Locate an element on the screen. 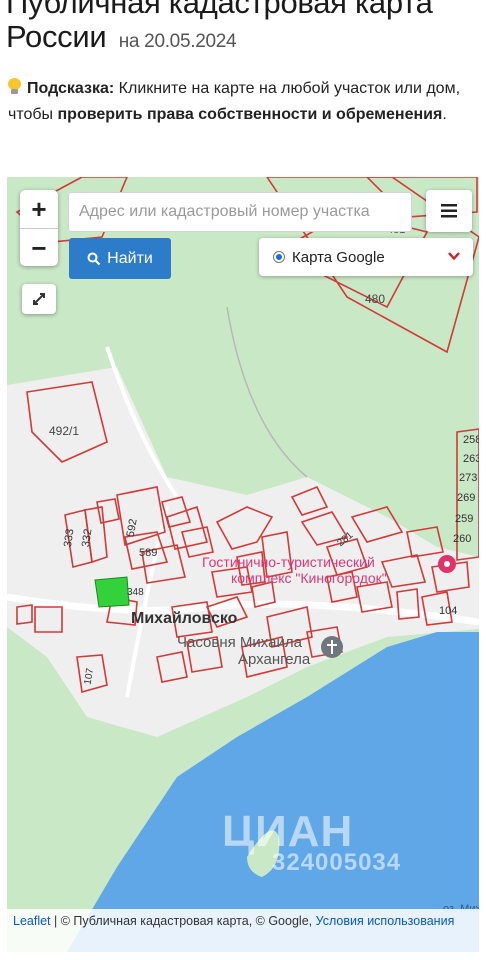 The height and width of the screenshot is (960, 486). lightbulb-icon is located at coordinates (14, 86).